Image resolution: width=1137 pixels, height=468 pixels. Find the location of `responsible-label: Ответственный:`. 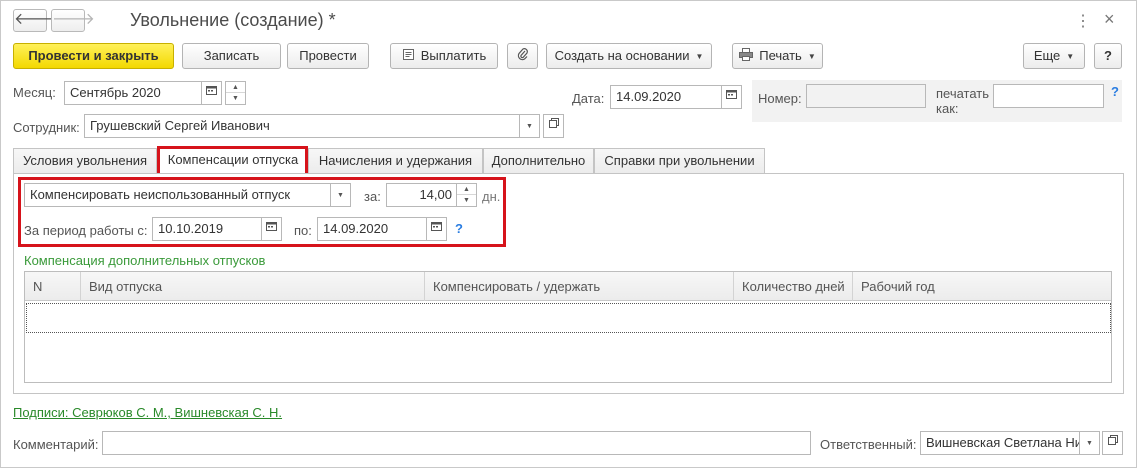

responsible-label: Ответственный: is located at coordinates (868, 444).